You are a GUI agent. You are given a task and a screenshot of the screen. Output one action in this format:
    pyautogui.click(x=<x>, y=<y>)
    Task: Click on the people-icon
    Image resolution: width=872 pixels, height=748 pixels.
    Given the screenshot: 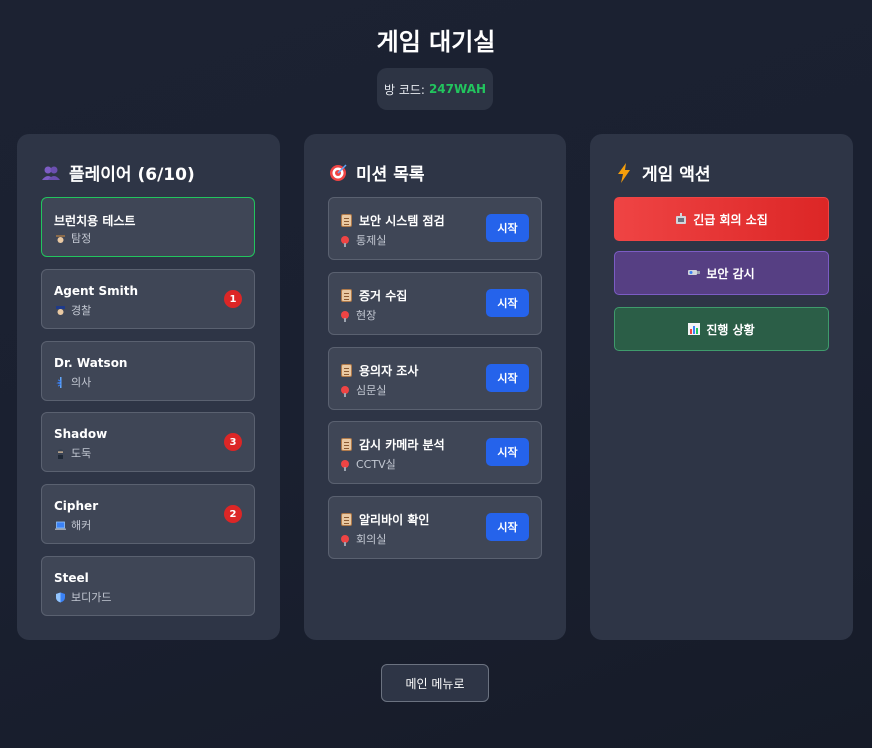 What is the action you would take?
    pyautogui.click(x=51, y=173)
    